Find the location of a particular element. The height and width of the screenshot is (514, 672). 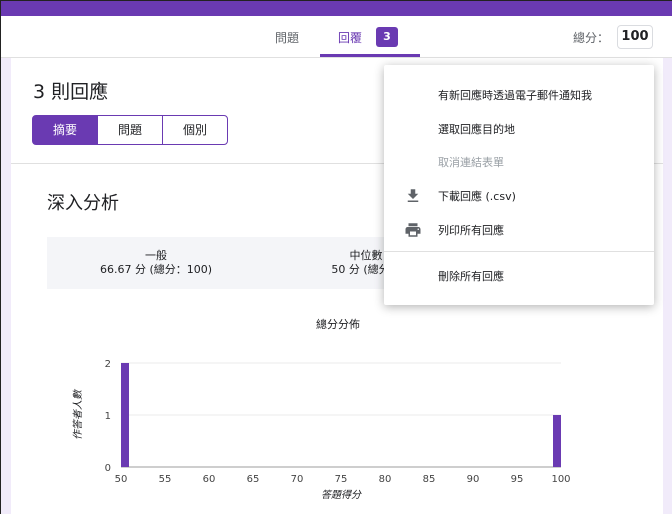

responses-count-title: 3 則回應 is located at coordinates (71, 92).